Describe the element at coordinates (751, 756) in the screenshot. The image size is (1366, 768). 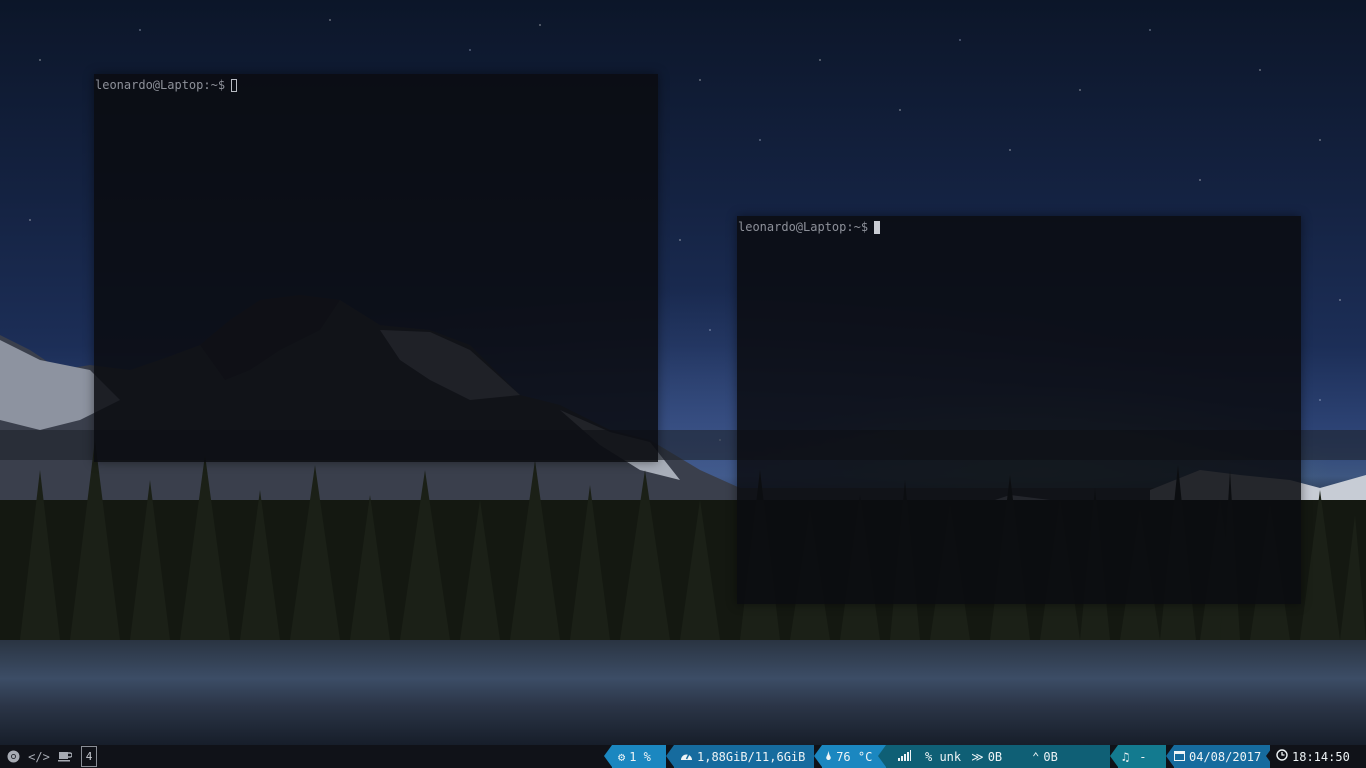
I see `memory-usage: 1,88GiB/11,6GiB` at that location.